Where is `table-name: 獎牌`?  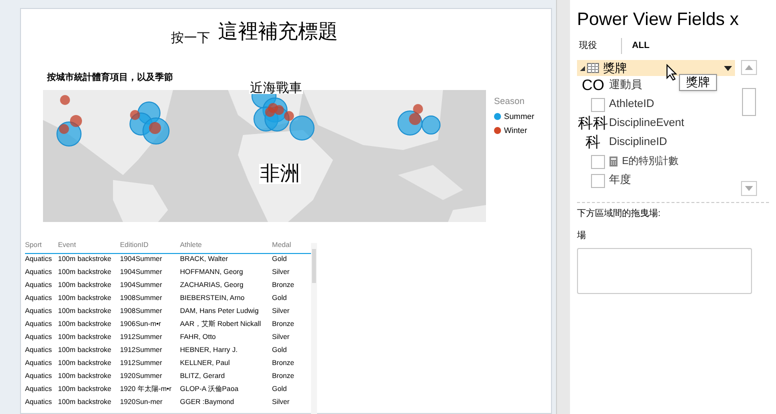 table-name: 獎牌 is located at coordinates (615, 68).